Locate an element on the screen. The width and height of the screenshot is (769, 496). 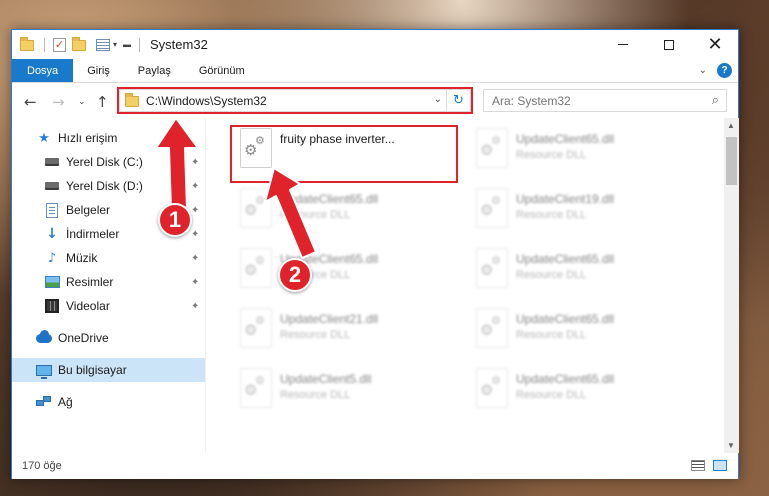
chevron-down-icon: ⌄ is located at coordinates (438, 99).